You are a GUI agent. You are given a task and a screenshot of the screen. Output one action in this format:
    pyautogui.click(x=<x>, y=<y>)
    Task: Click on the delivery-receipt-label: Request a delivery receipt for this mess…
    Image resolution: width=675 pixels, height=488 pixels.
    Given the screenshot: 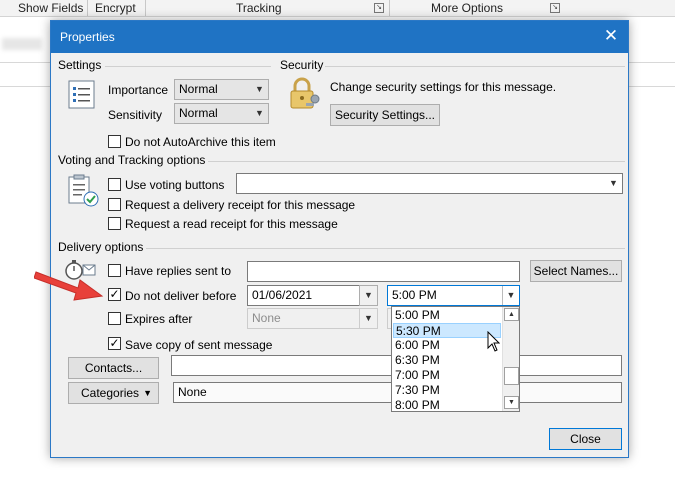 What is the action you would take?
    pyautogui.click(x=240, y=205)
    